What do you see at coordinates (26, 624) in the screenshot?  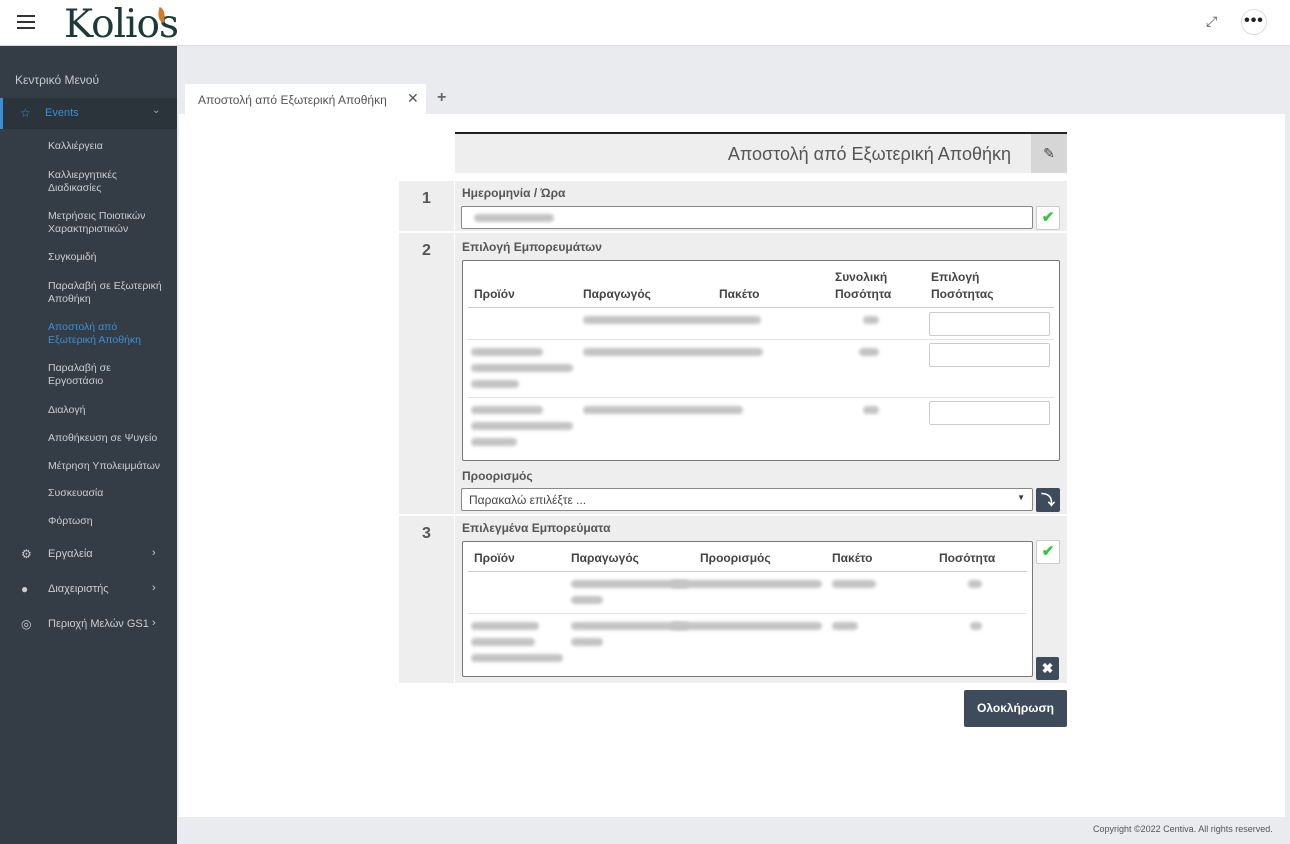 I see `globe-icon: ◎` at bounding box center [26, 624].